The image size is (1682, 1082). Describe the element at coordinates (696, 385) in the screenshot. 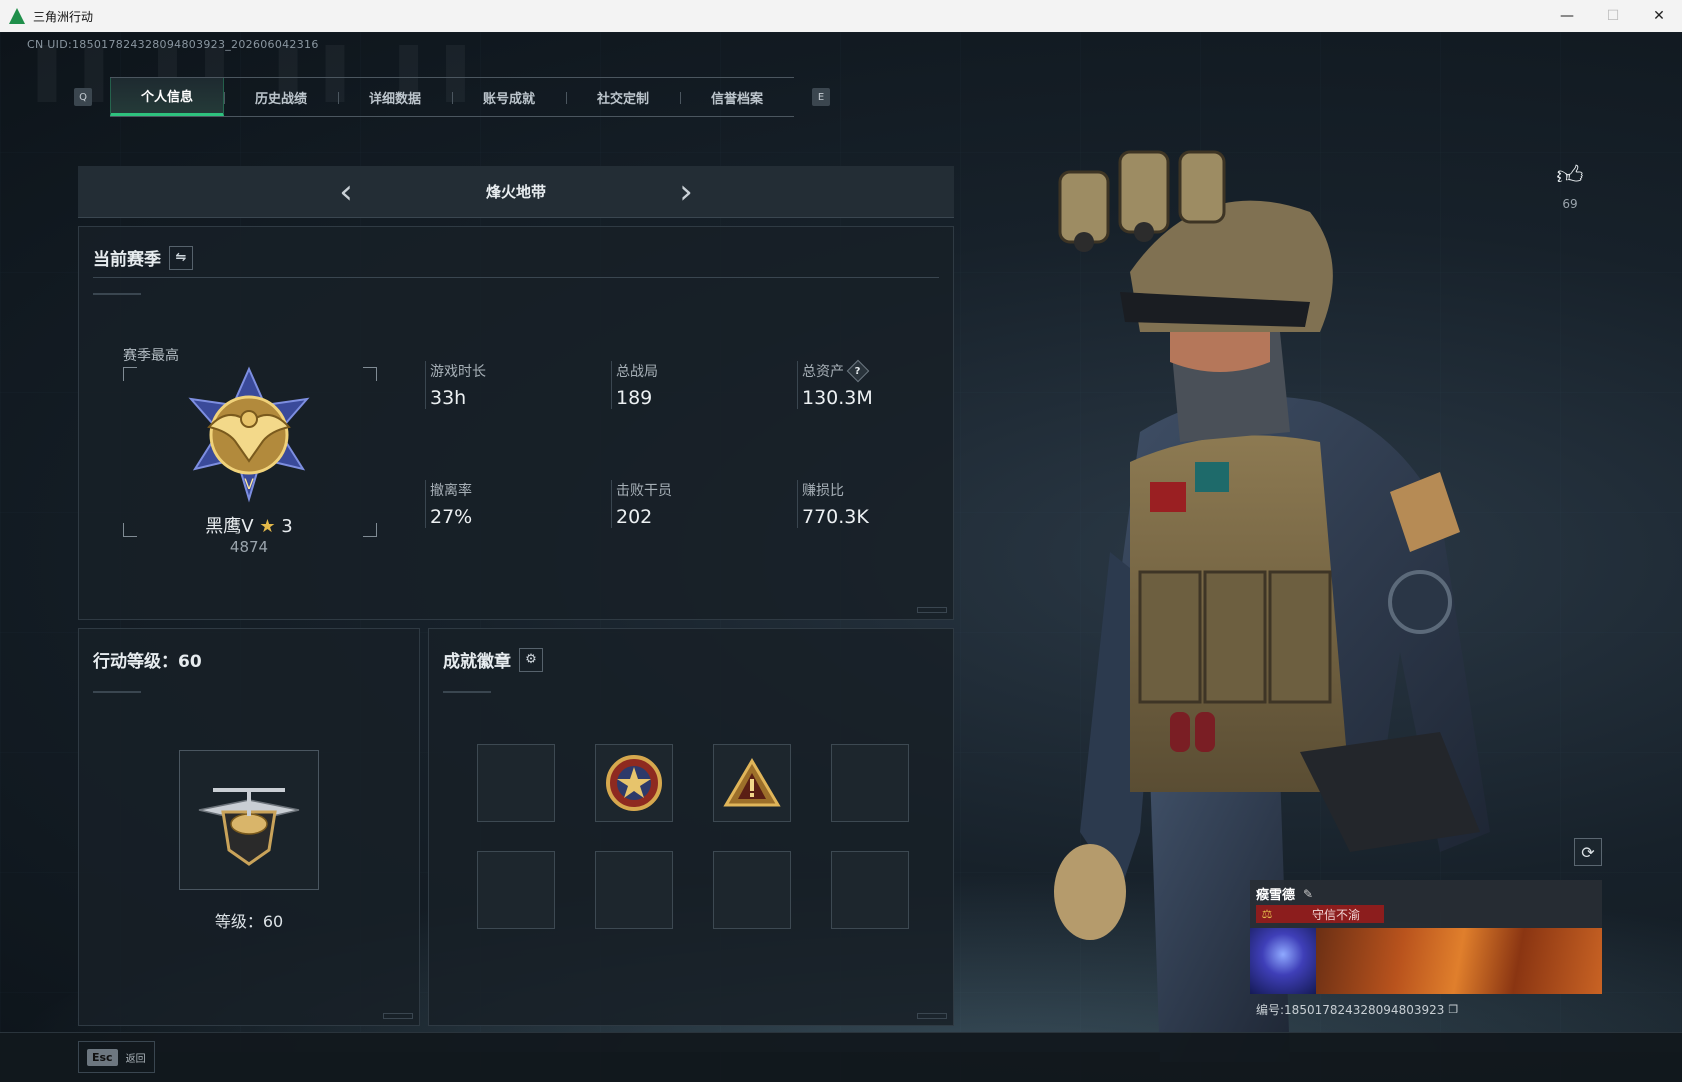

I see `stat-total-matches: 总战局 189` at that location.